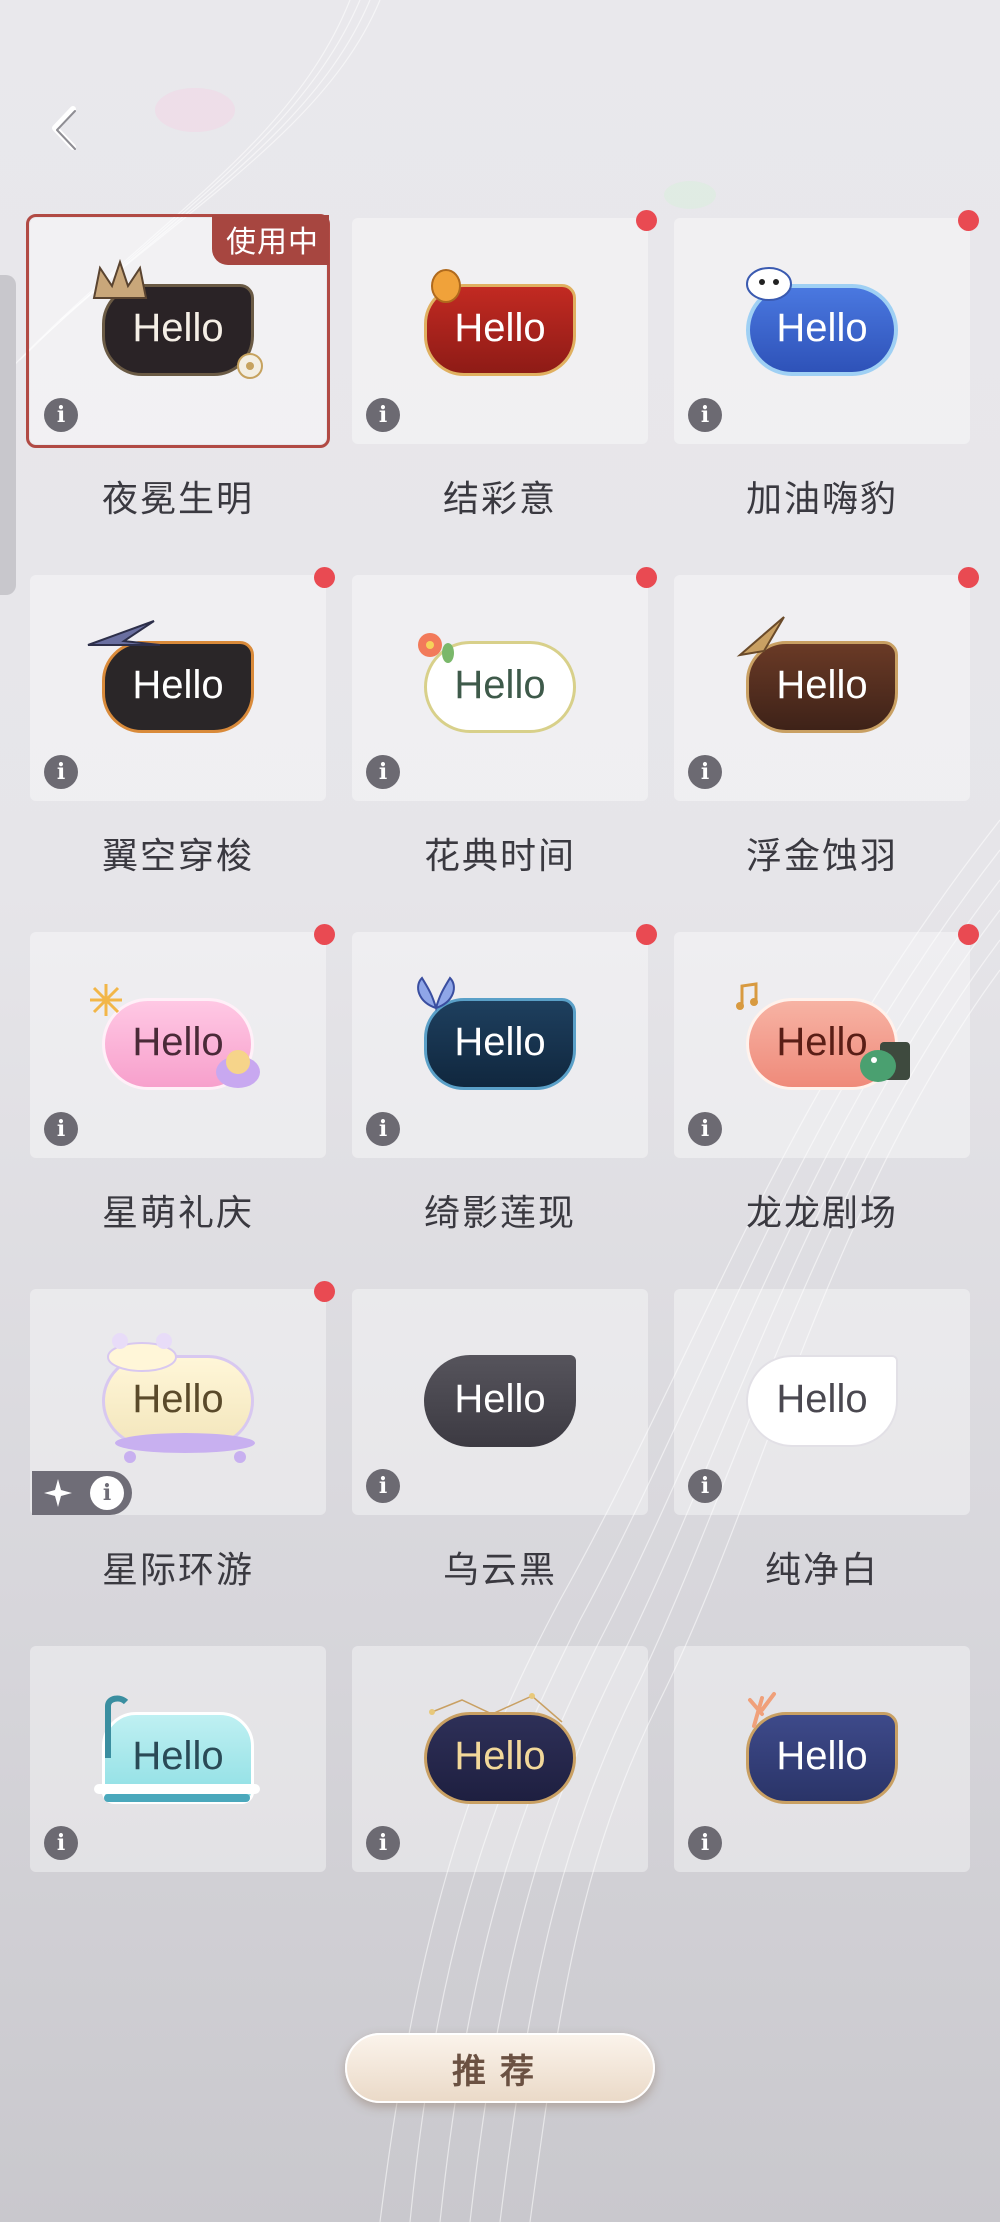  Describe the element at coordinates (822, 1045) in the screenshot. I see `bubble-card-longlong: Hello i` at that location.